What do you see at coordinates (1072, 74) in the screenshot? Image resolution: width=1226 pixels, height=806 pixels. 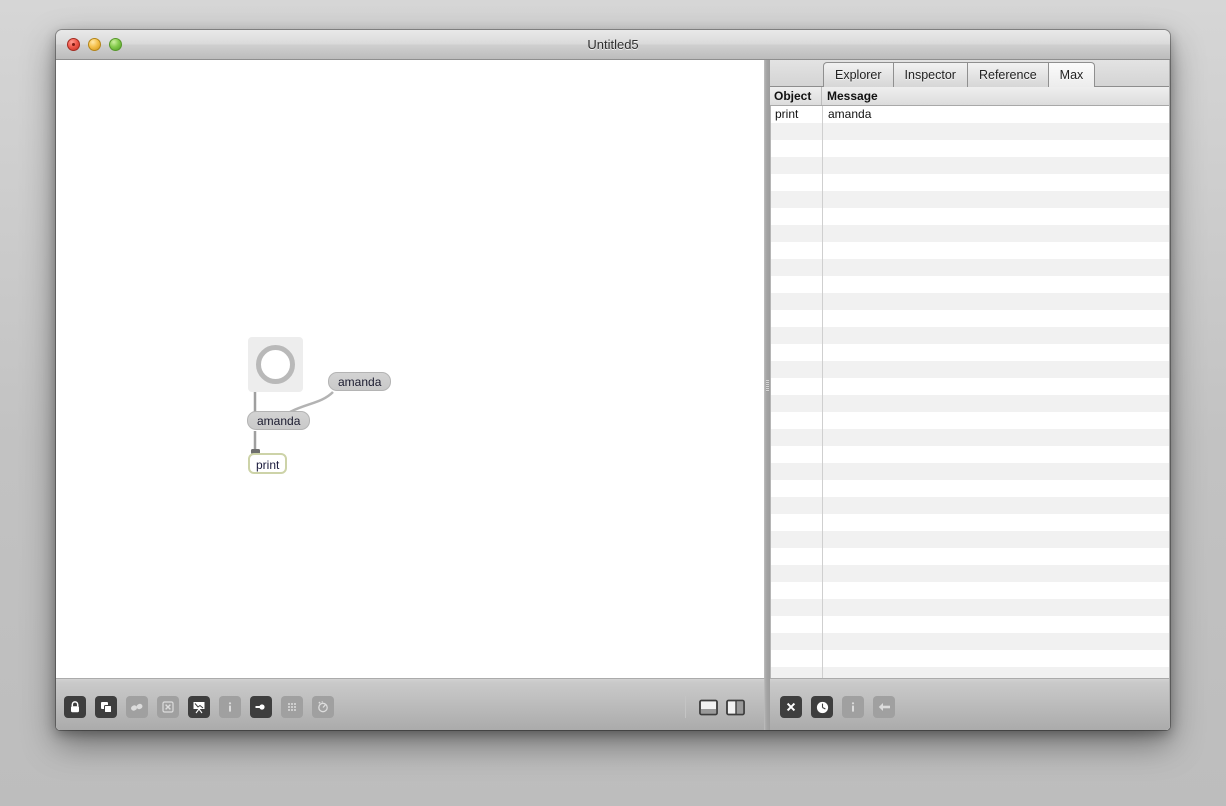 I see `tab-max: Max` at bounding box center [1072, 74].